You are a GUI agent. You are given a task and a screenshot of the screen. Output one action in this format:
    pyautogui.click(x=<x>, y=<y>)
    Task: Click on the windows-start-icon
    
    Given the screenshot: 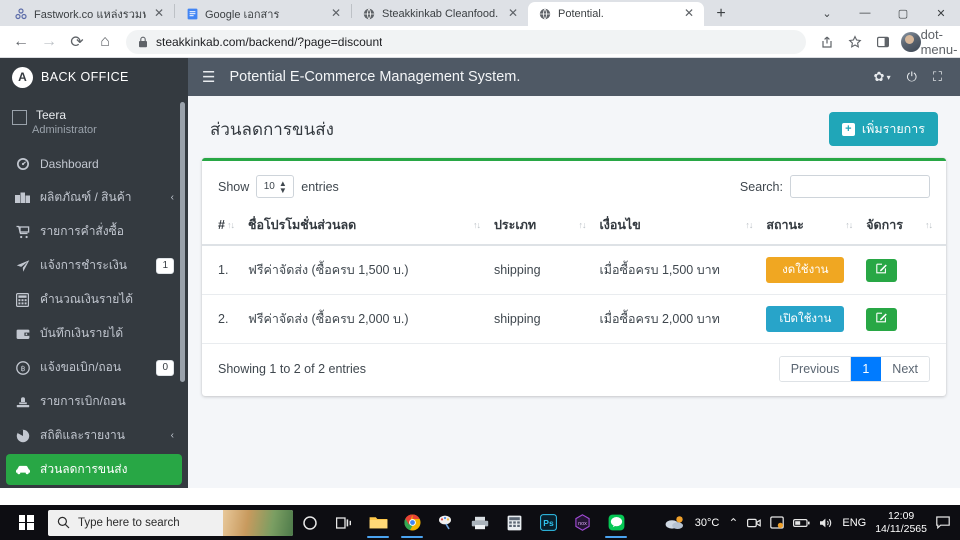 What is the action you would take?
    pyautogui.click(x=26, y=522)
    